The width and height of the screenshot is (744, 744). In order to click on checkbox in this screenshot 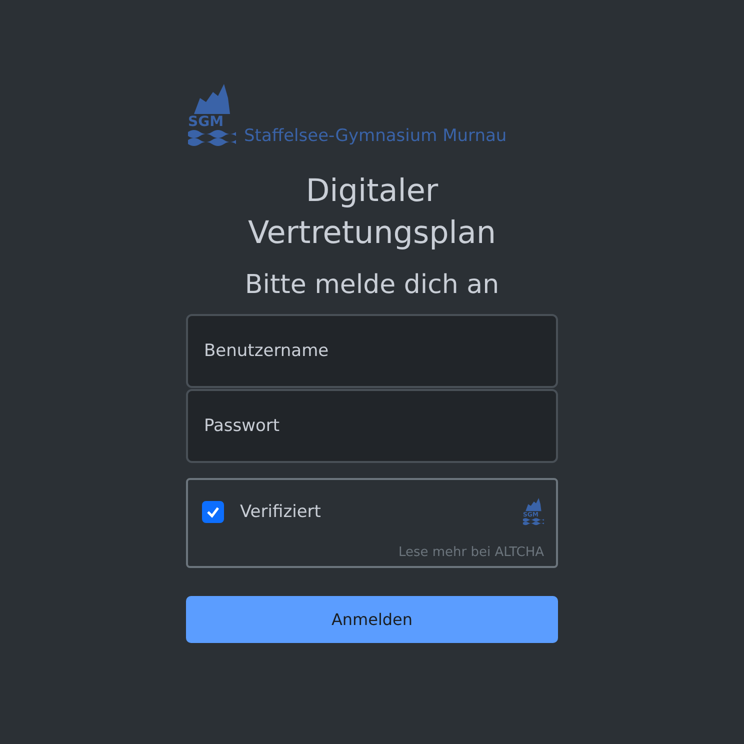, I will do `click(213, 512)`.